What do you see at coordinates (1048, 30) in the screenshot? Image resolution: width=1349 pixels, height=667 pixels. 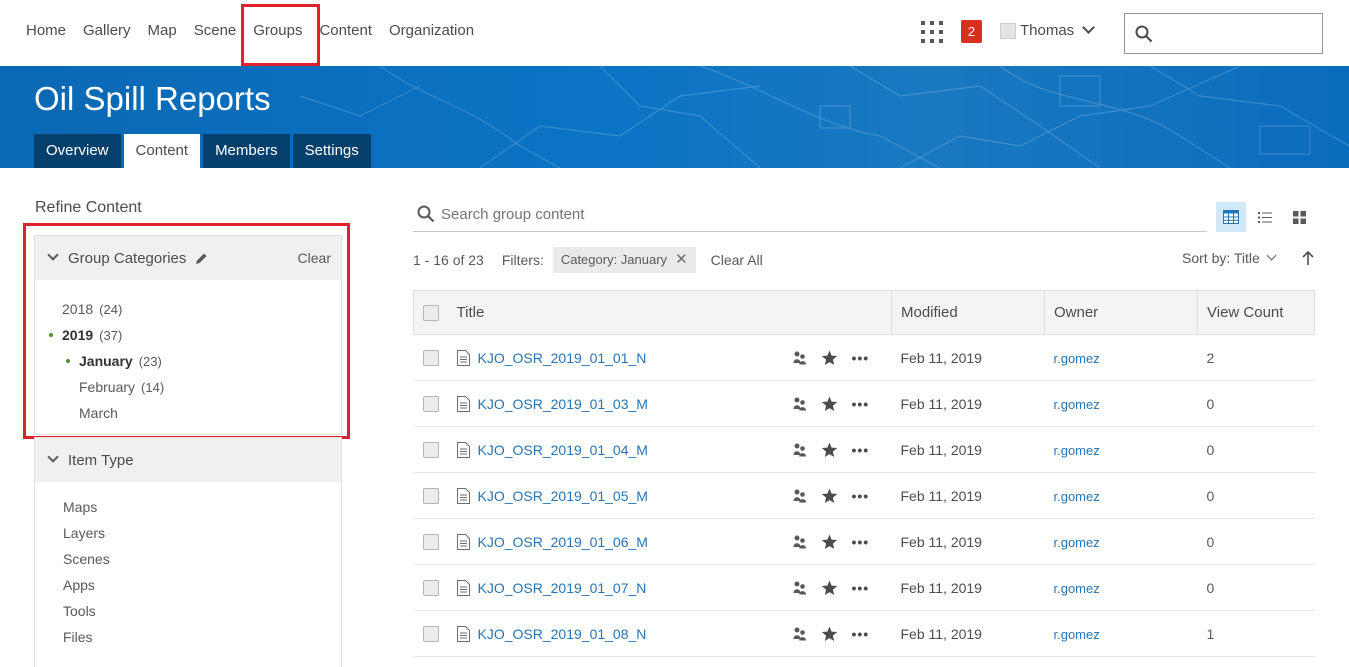 I see `user-menu: Thomas` at bounding box center [1048, 30].